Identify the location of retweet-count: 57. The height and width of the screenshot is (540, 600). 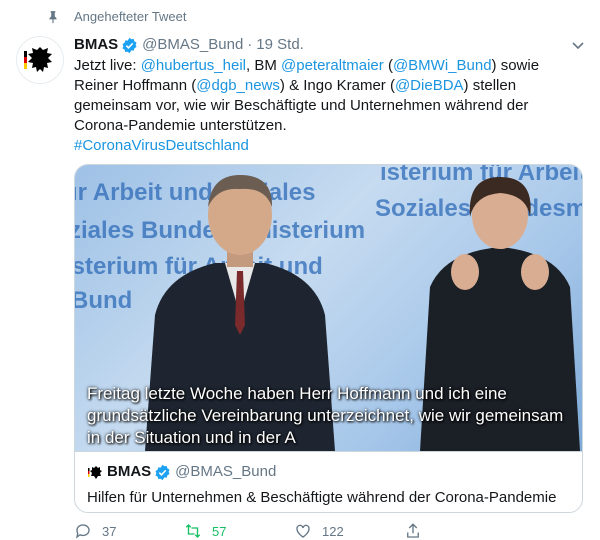
(219, 531).